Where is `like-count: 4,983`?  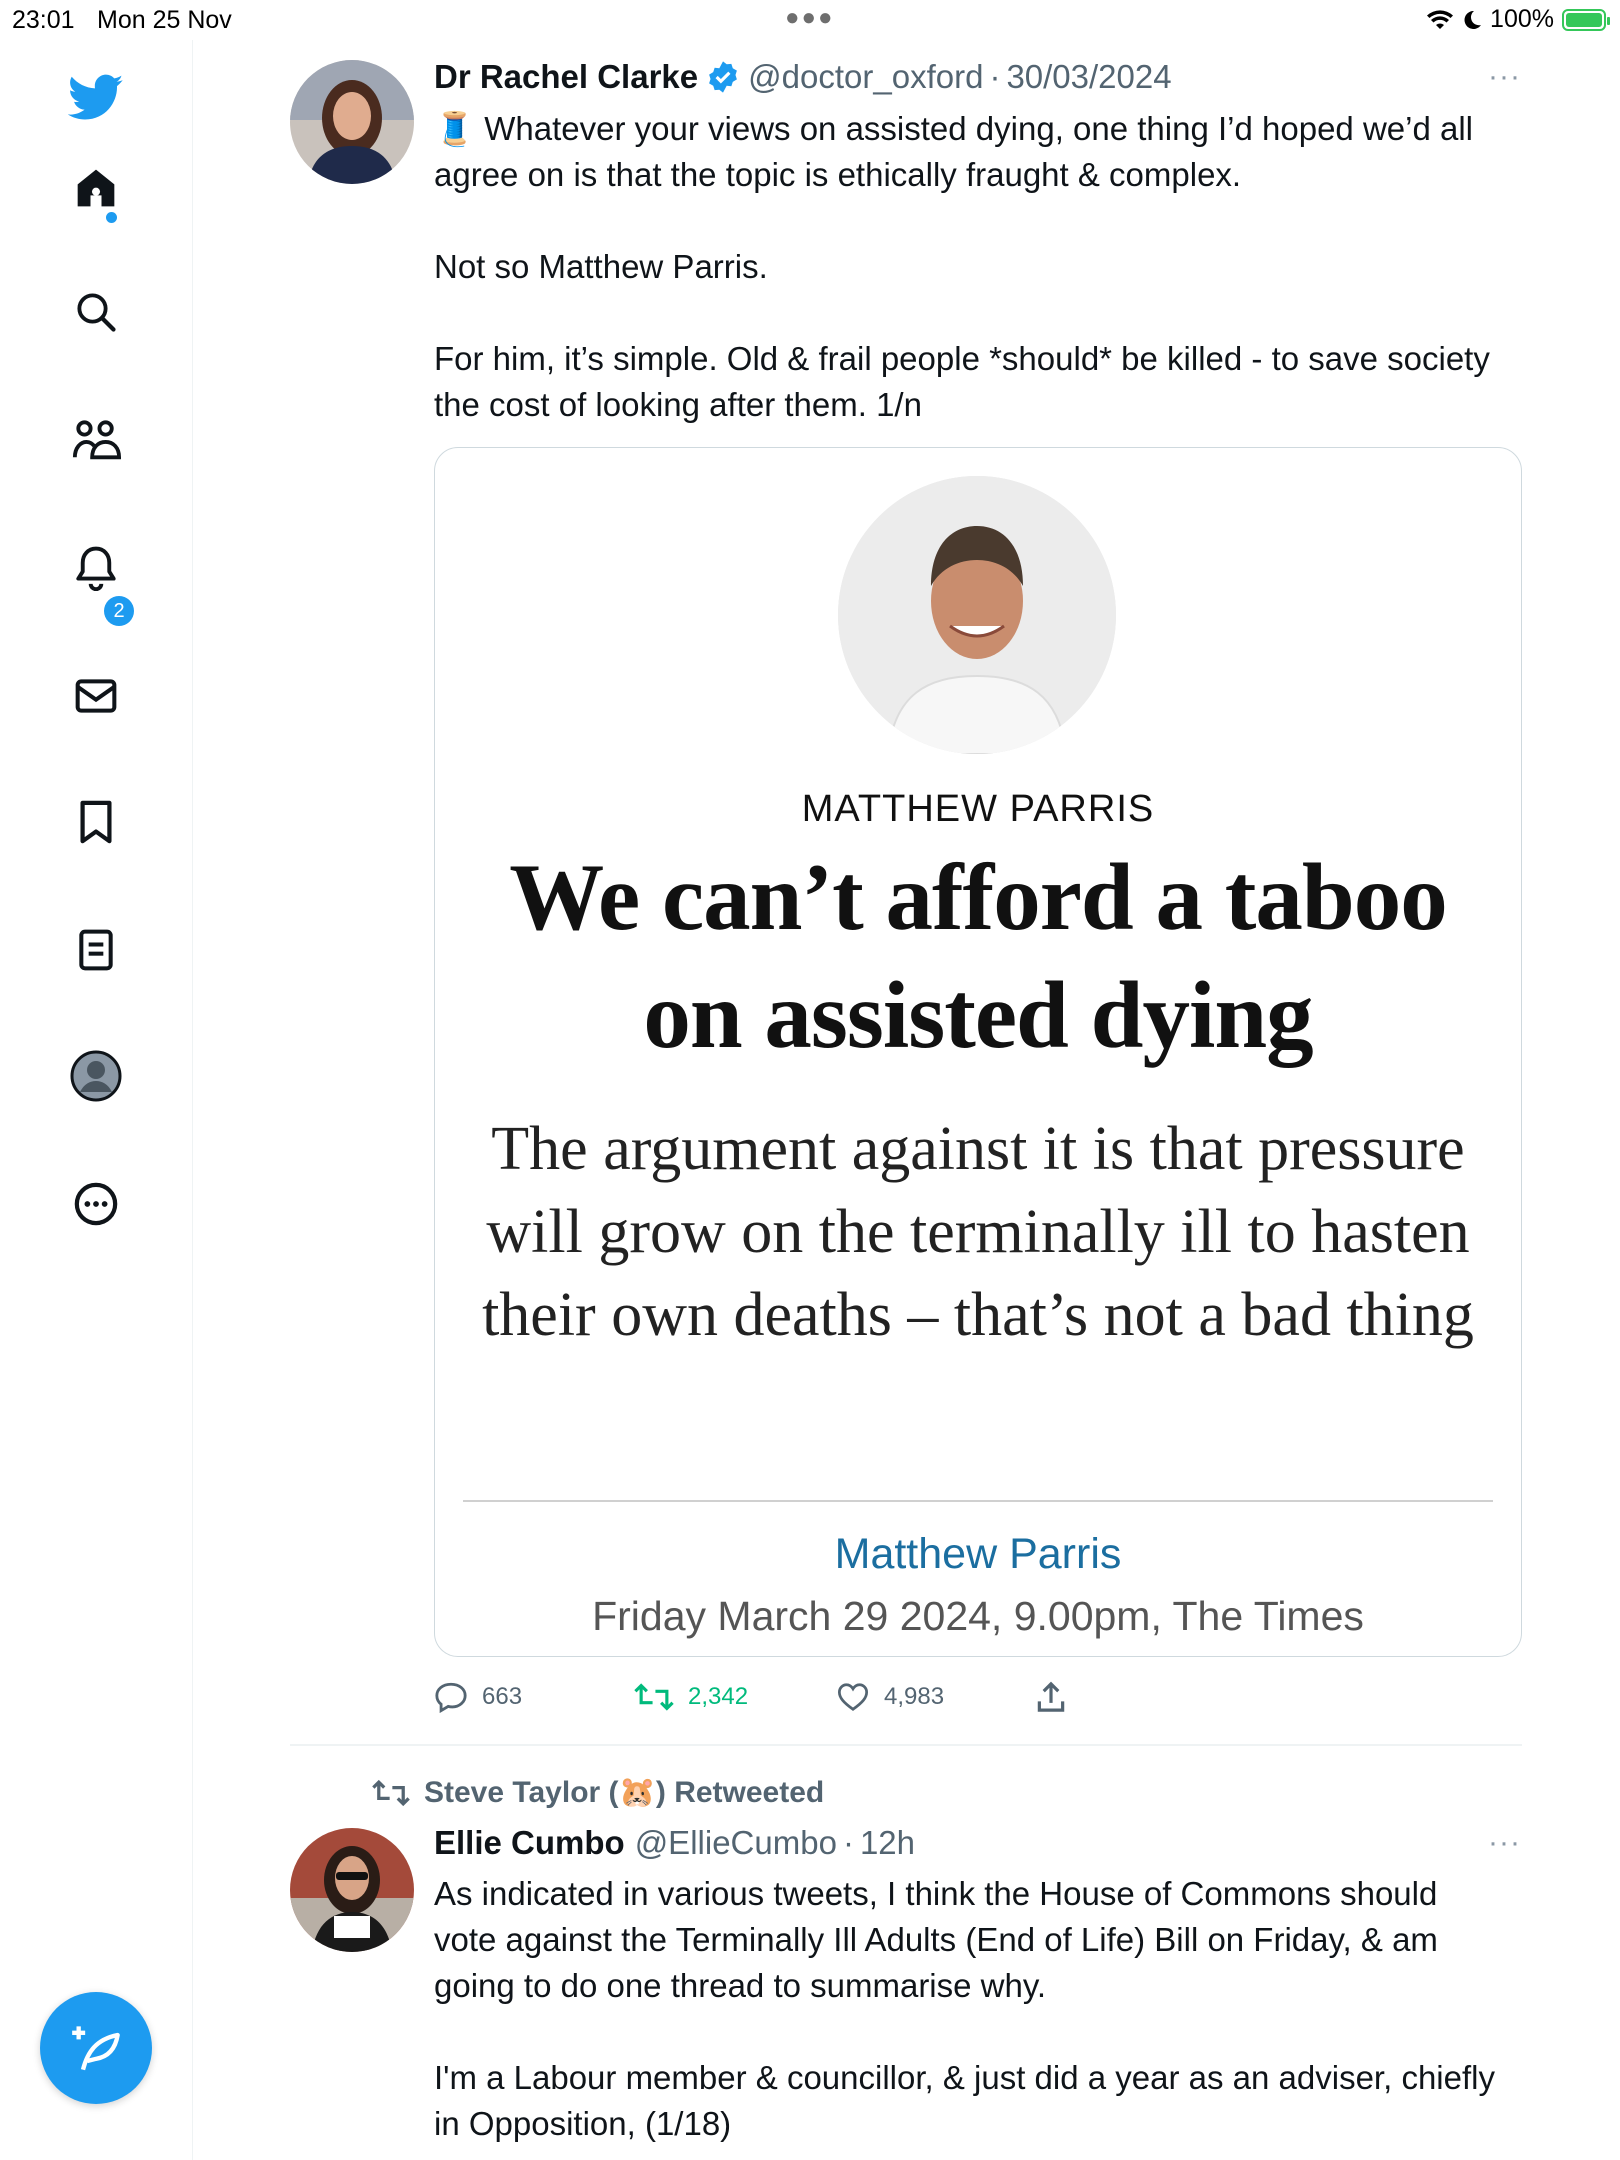 like-count: 4,983 is located at coordinates (914, 1696).